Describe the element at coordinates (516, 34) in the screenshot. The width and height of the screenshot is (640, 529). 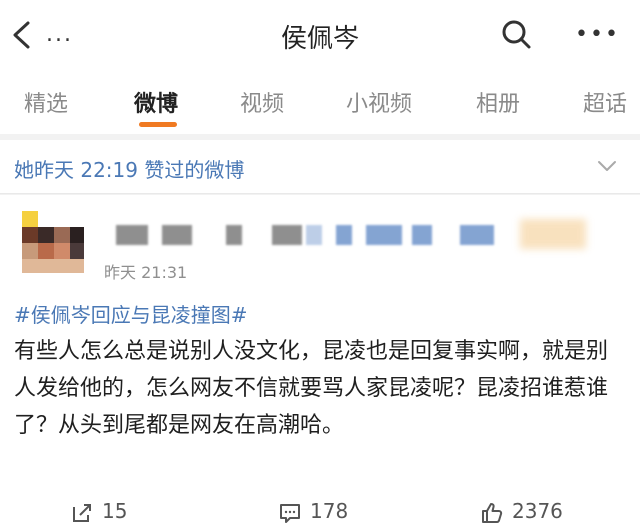
I see `search-icon` at that location.